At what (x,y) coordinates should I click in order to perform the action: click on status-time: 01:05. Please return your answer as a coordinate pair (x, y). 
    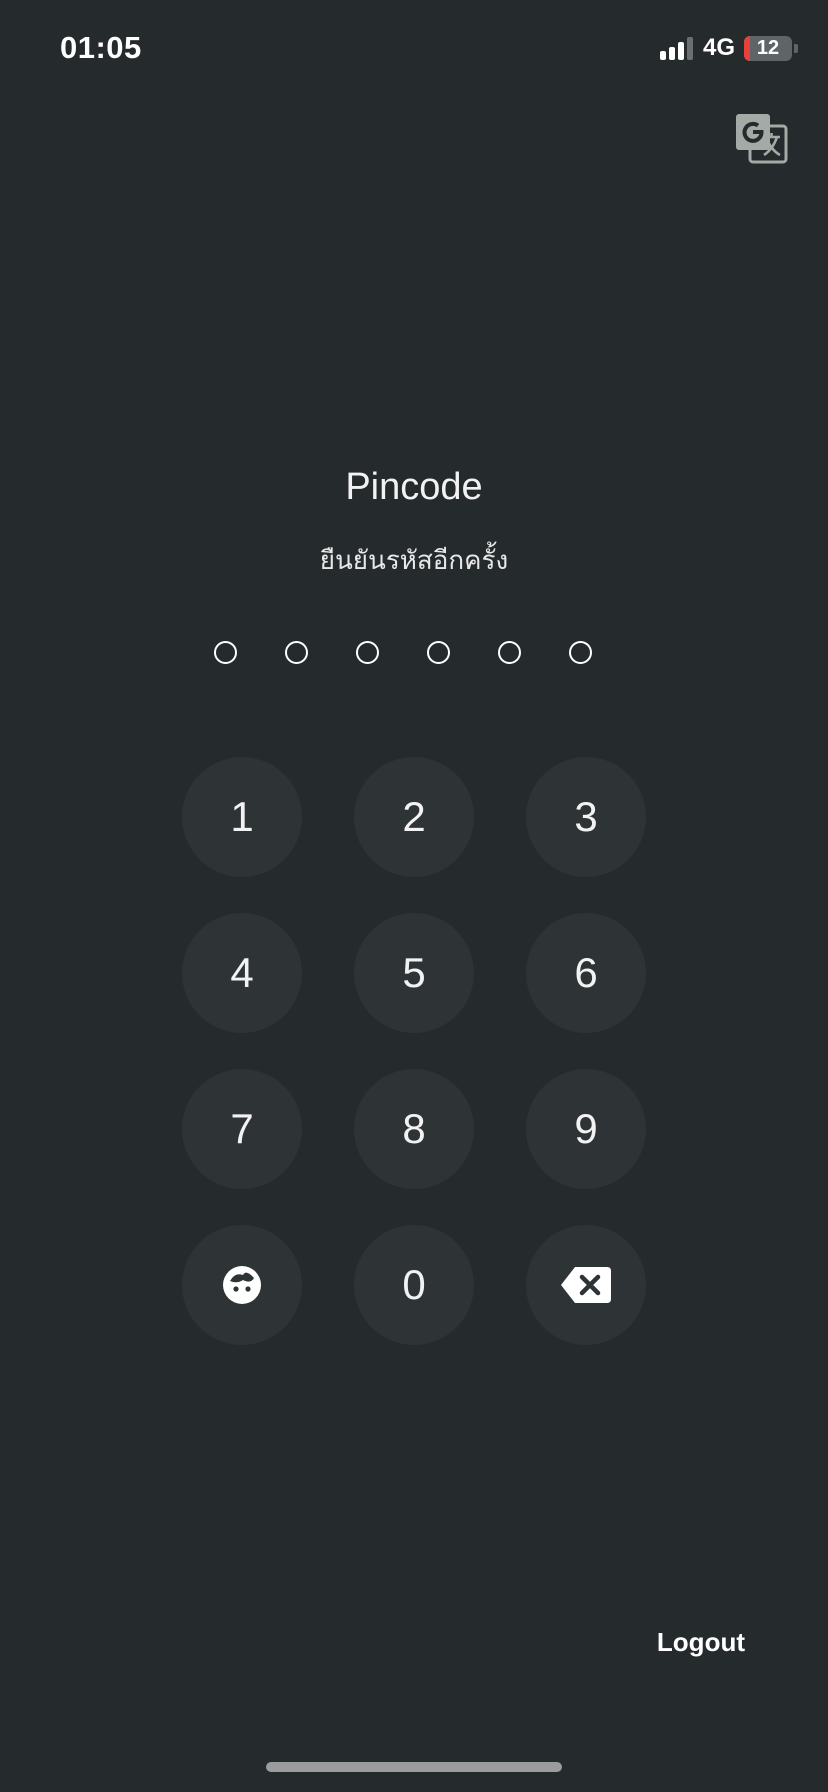
    Looking at the image, I should click on (101, 47).